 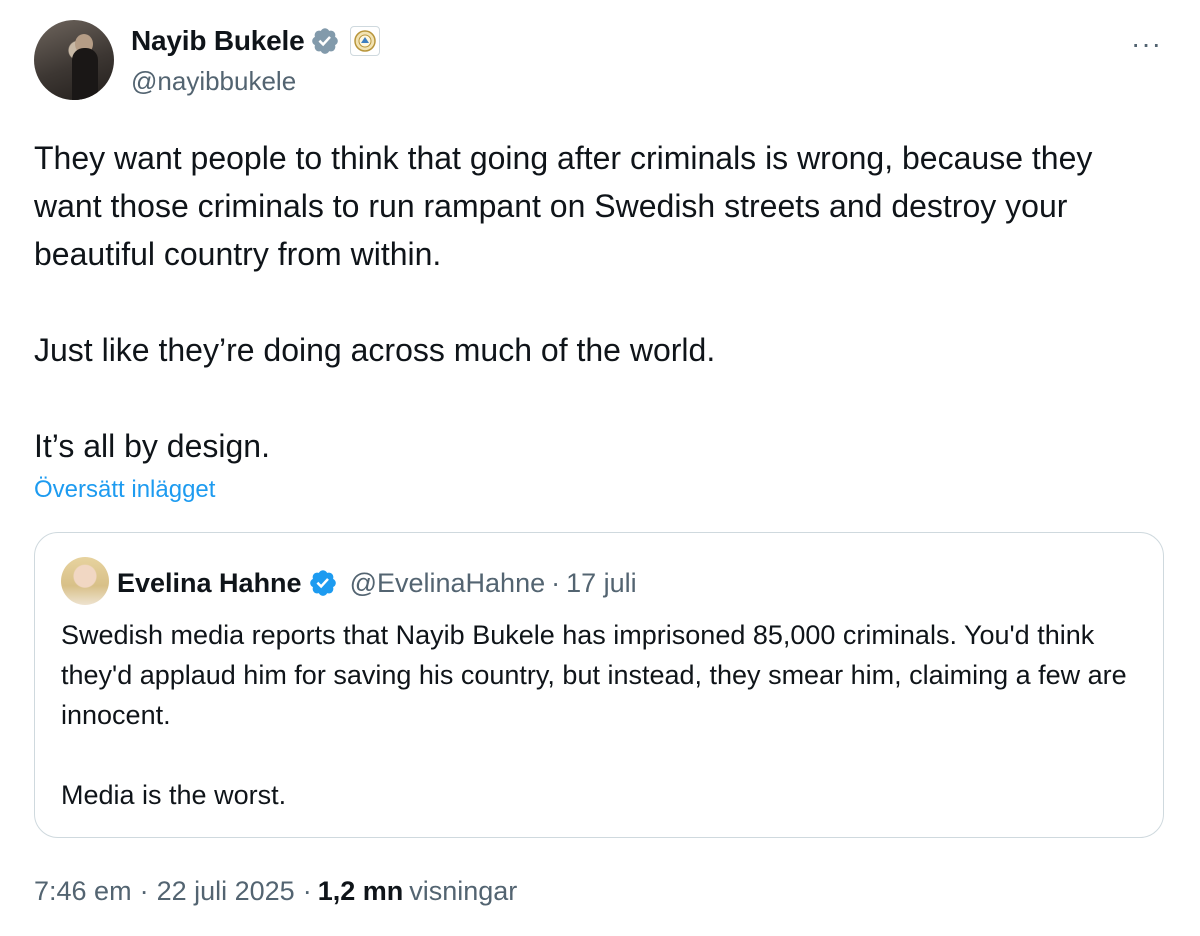 What do you see at coordinates (601, 583) in the screenshot?
I see `quoted-post-date: 17 juli` at bounding box center [601, 583].